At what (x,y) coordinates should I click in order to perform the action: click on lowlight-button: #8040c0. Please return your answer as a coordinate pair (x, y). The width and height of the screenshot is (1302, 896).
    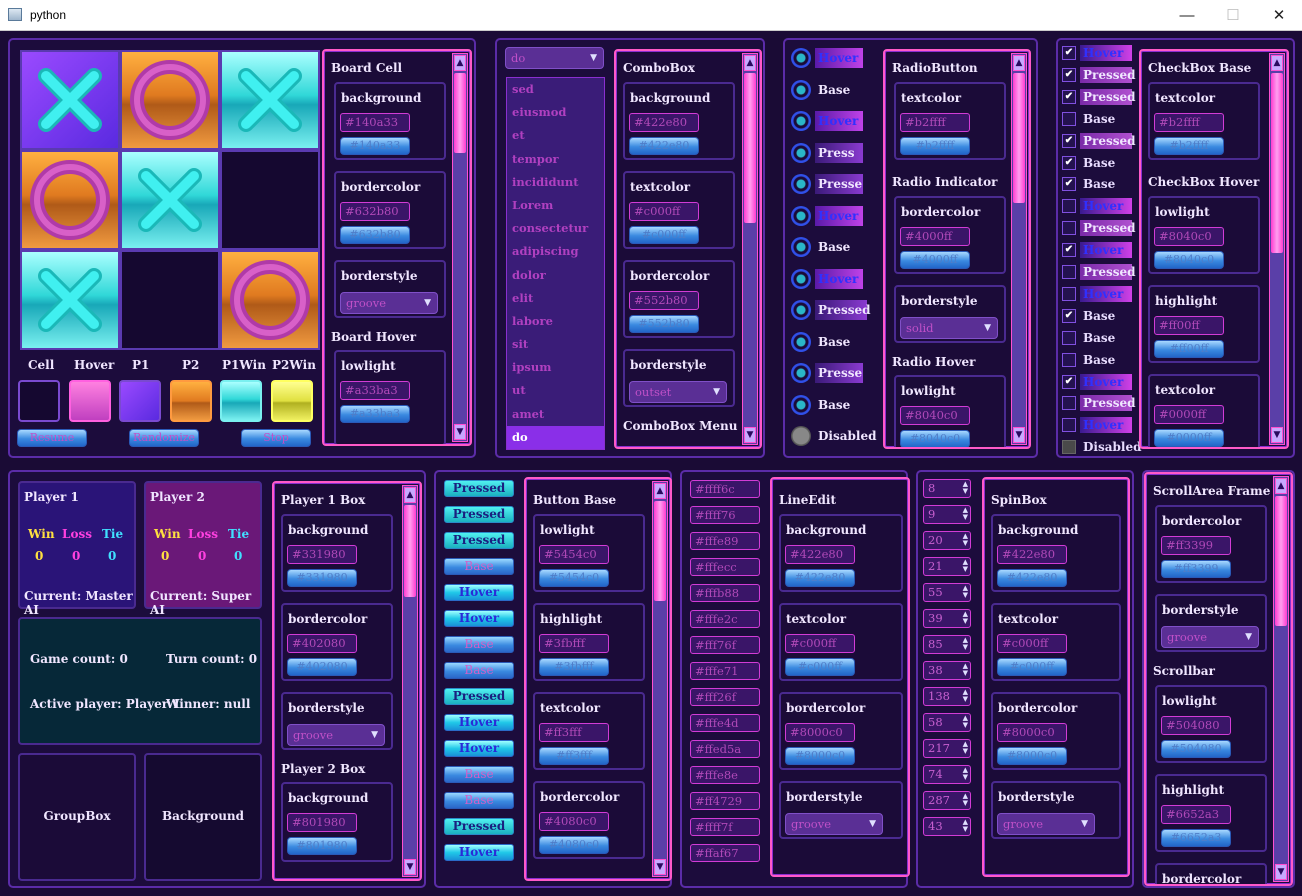
    Looking at the image, I should click on (935, 438).